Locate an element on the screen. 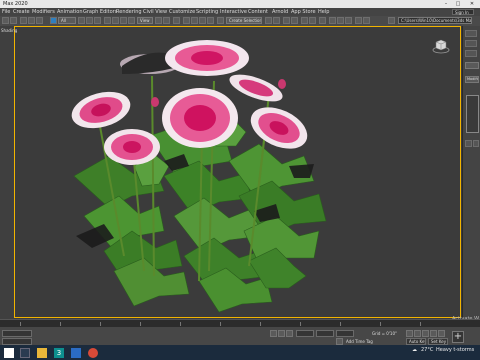 The height and width of the screenshot is (360, 480). menu-app-store: App Store is located at coordinates (303, 12).